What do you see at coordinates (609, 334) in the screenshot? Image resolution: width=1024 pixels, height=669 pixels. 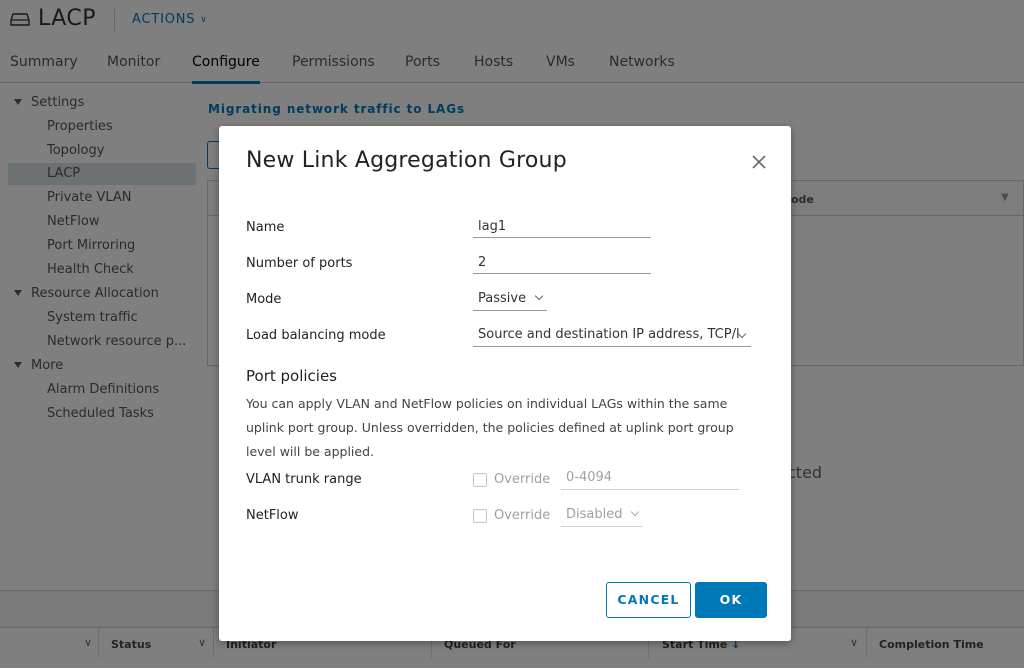 I see `load-balancing-value: Source and destination IP address, TCP/l` at bounding box center [609, 334].